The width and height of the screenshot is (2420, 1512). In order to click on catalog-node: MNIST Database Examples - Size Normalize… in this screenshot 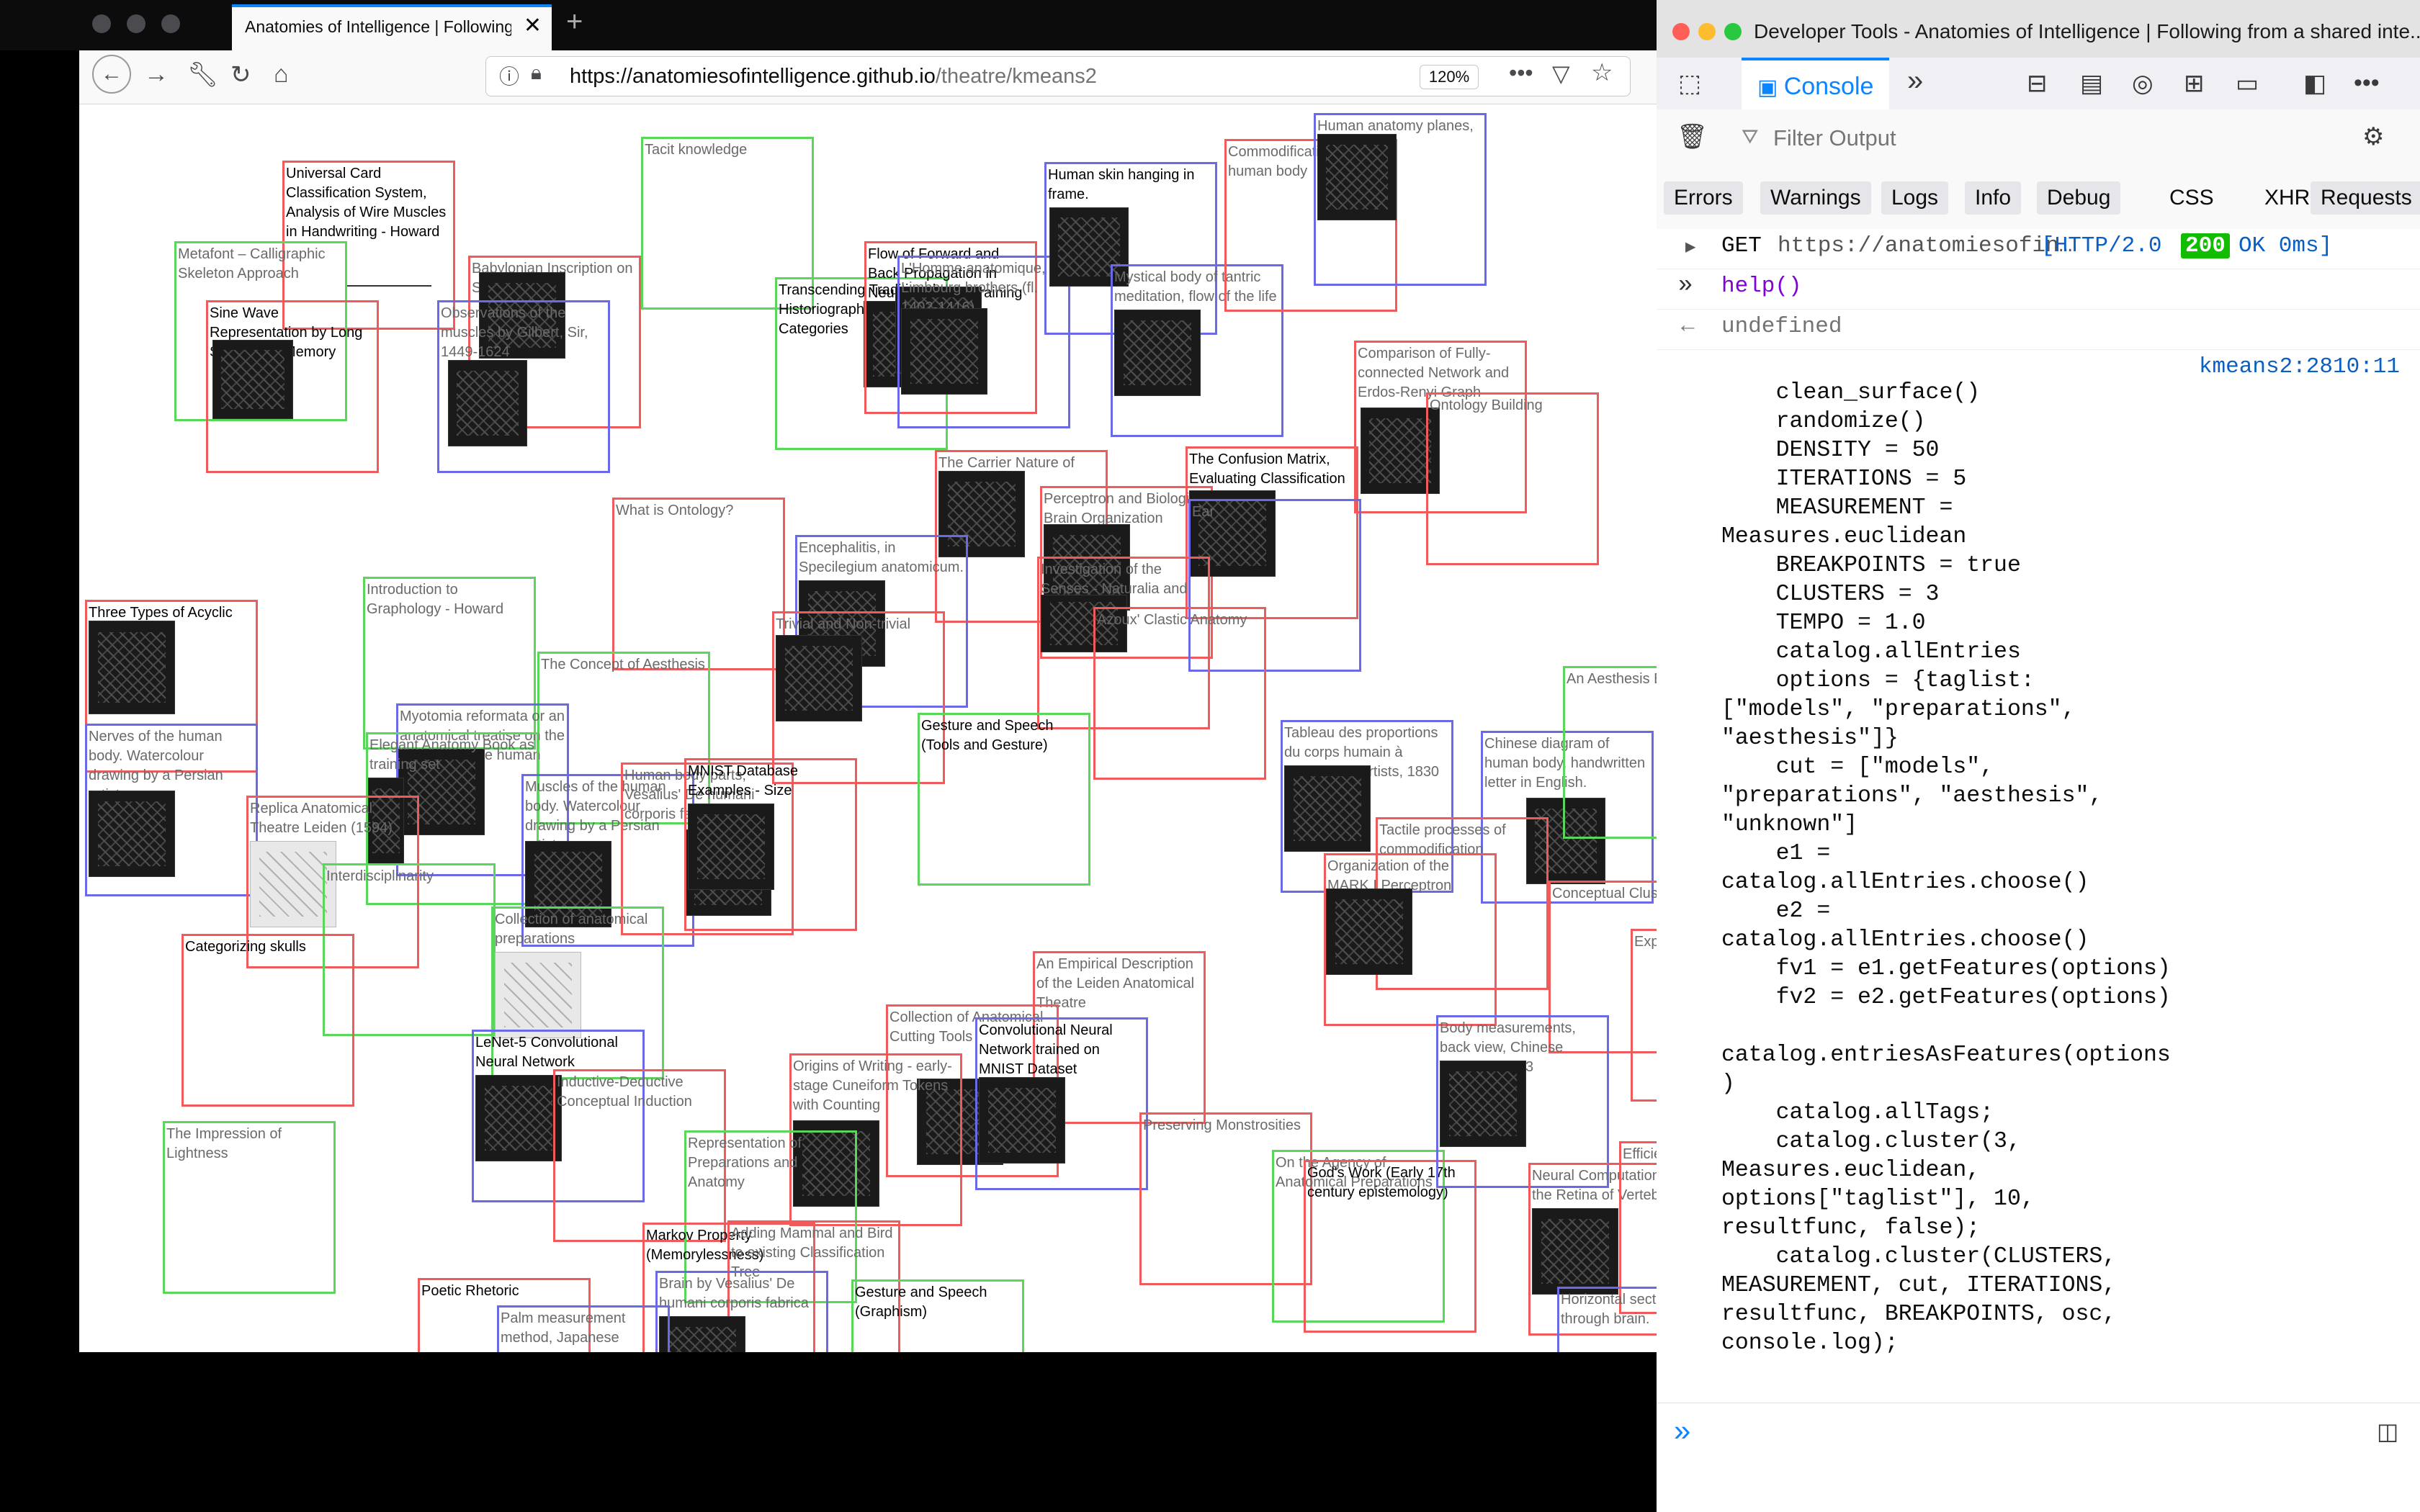, I will do `click(770, 844)`.